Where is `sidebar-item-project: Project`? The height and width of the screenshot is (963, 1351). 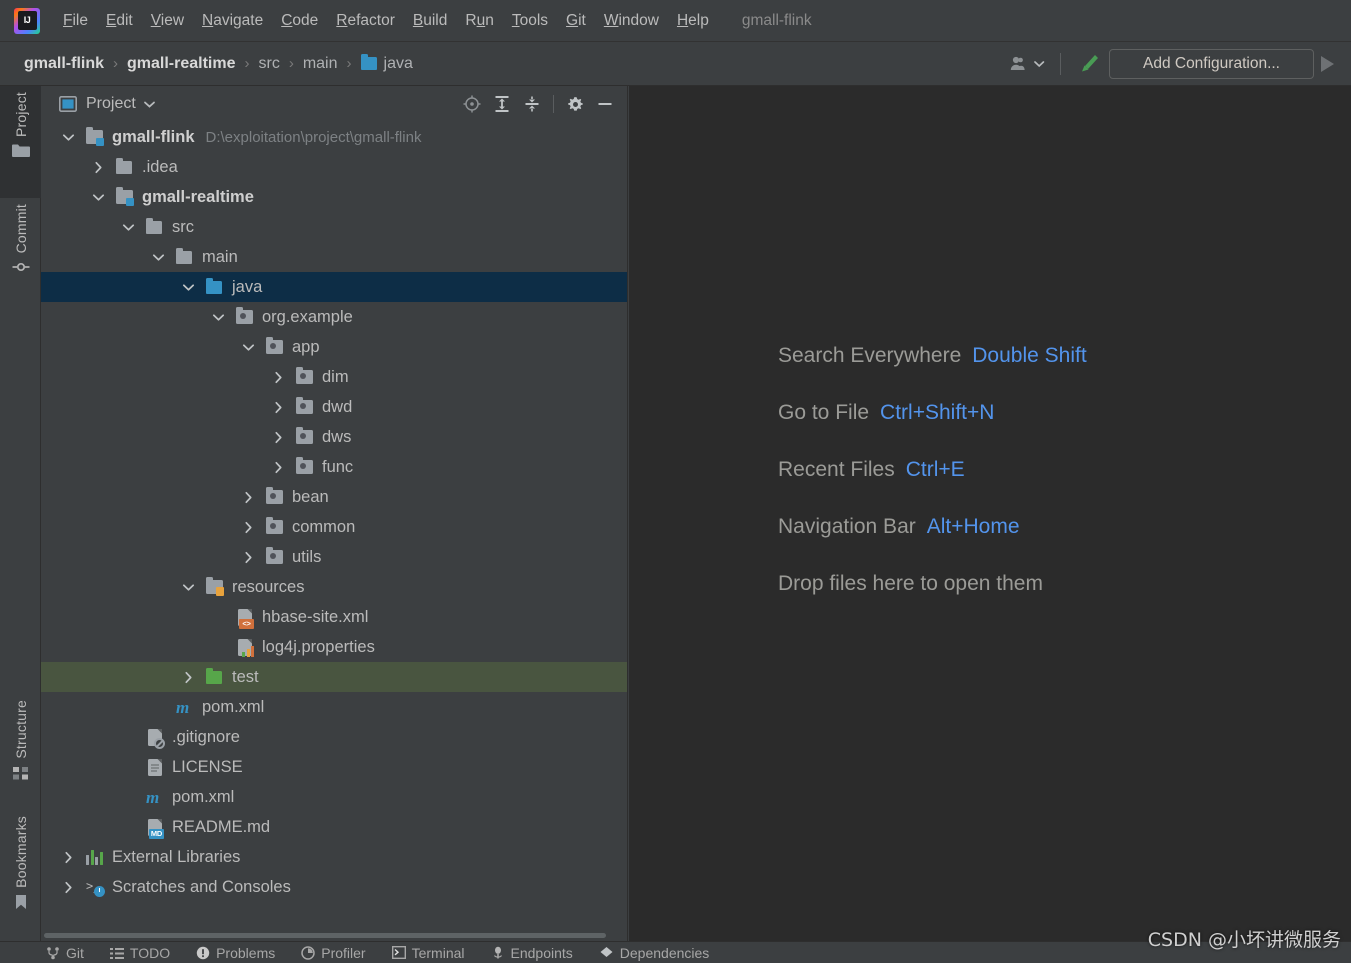
sidebar-item-project: Project is located at coordinates (20, 142).